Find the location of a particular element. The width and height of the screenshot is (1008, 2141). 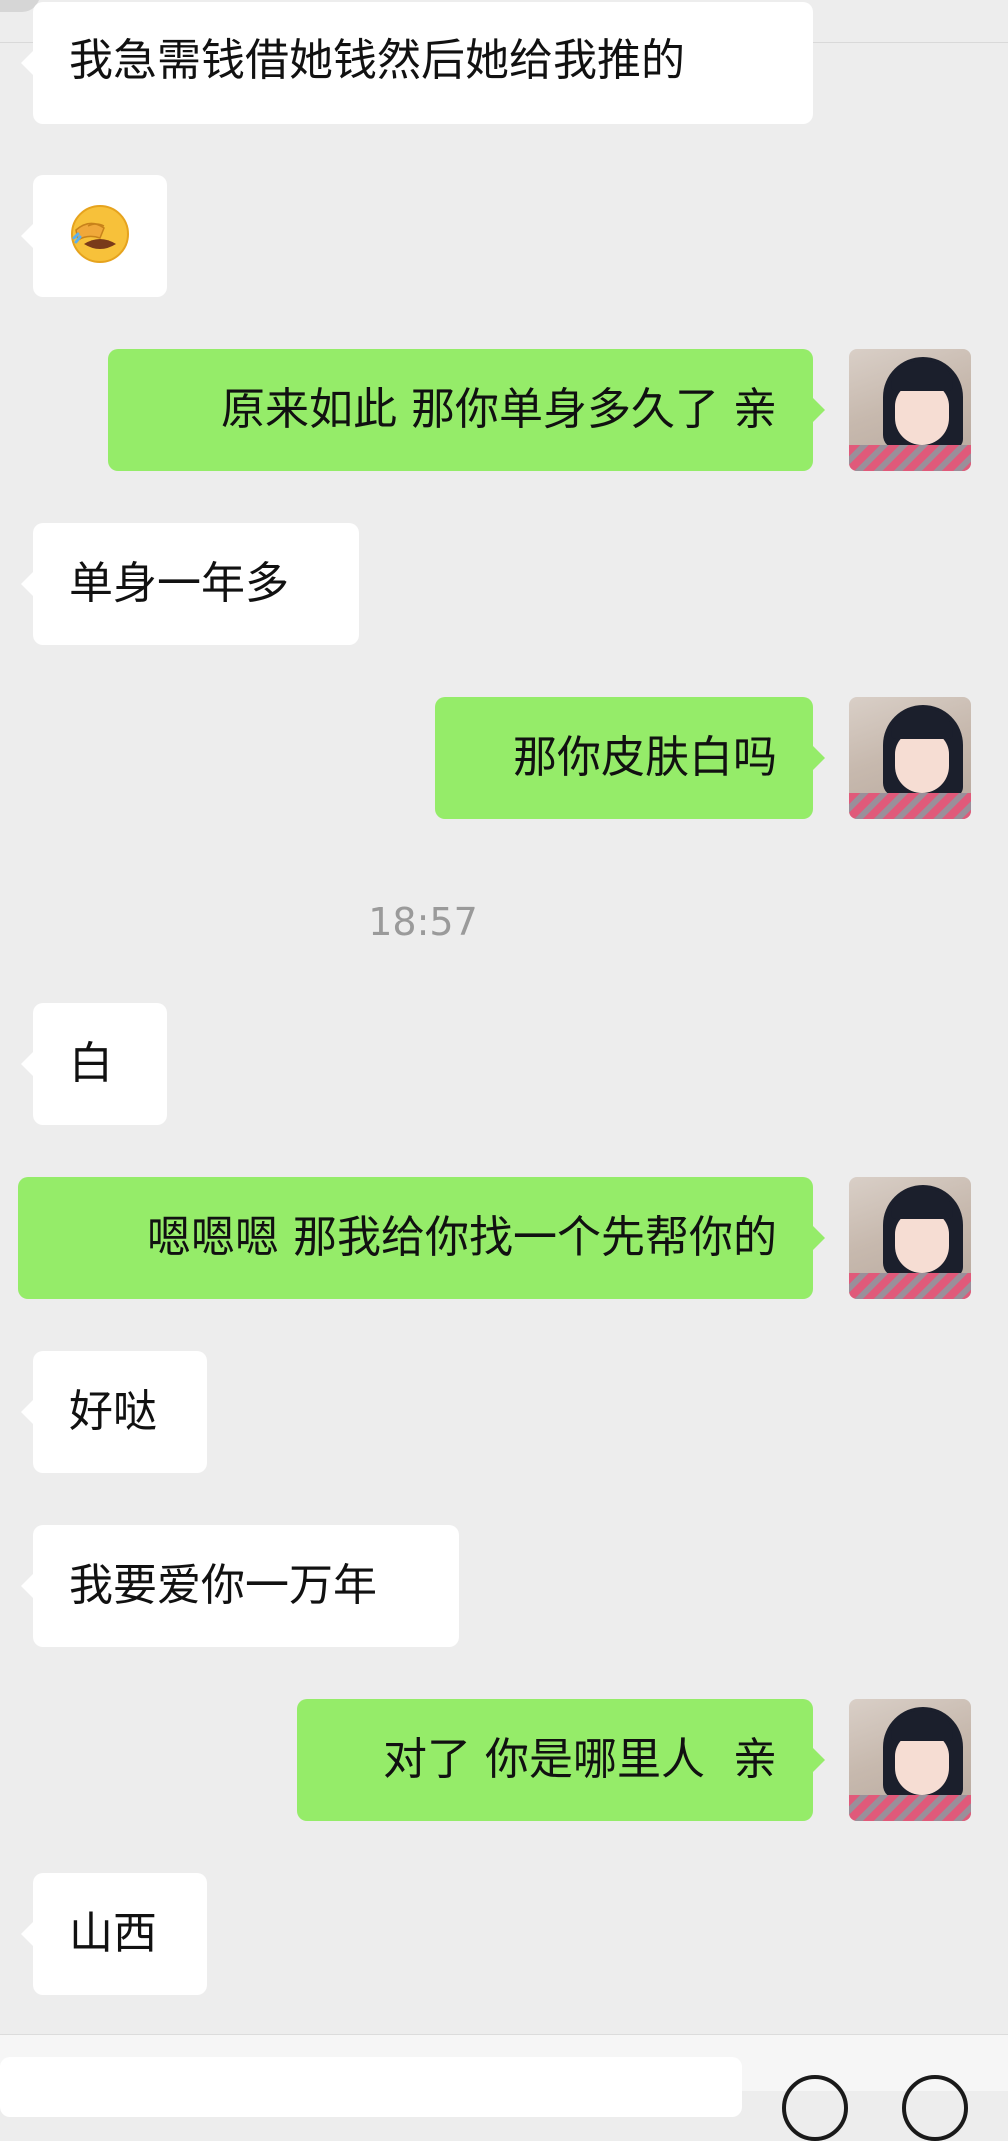

message-text: 嗯嗯嗯 那我给你找一个先帮你的 is located at coordinates (462, 1237).